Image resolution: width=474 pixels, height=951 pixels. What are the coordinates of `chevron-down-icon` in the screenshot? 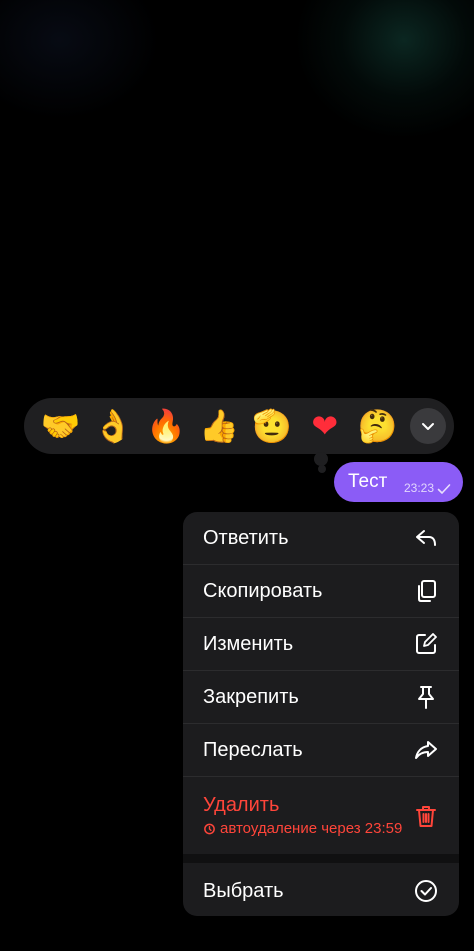 It's located at (428, 426).